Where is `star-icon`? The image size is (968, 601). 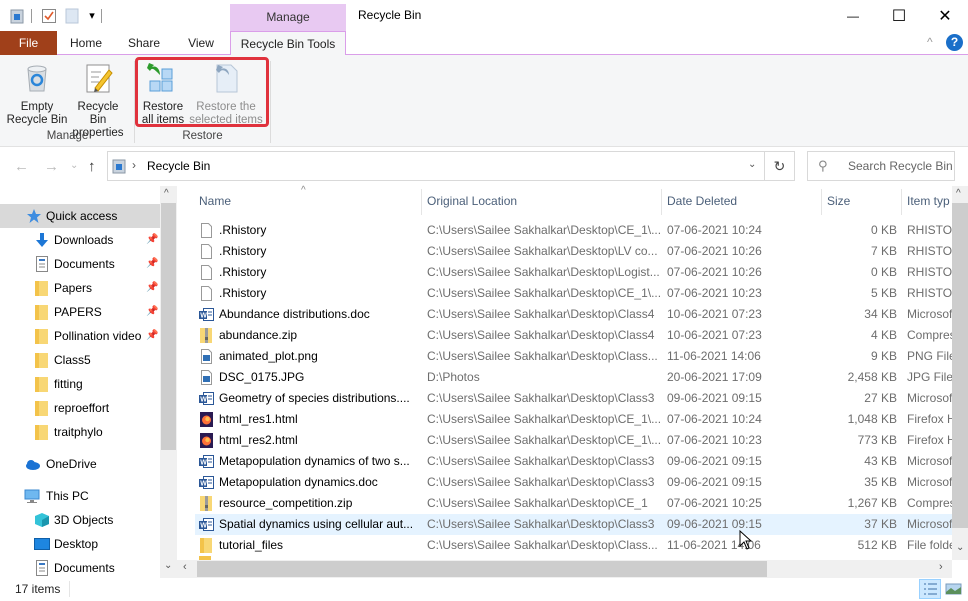
star-icon is located at coordinates (34, 216).